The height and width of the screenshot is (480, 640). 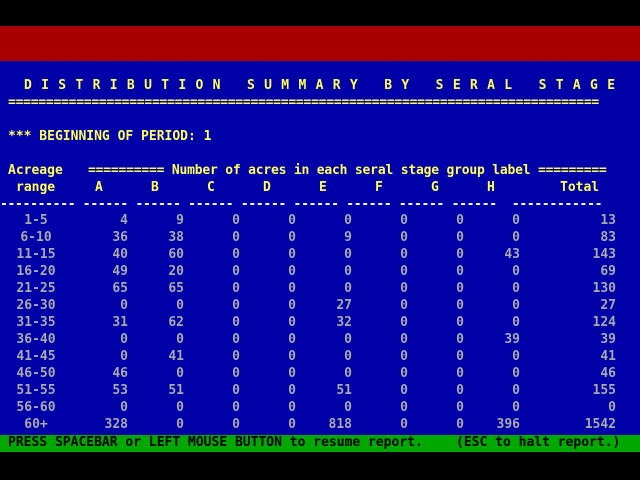 What do you see at coordinates (320, 221) in the screenshot?
I see `table-row: 1-5 4 9 0 0 0 0 0 0 13` at bounding box center [320, 221].